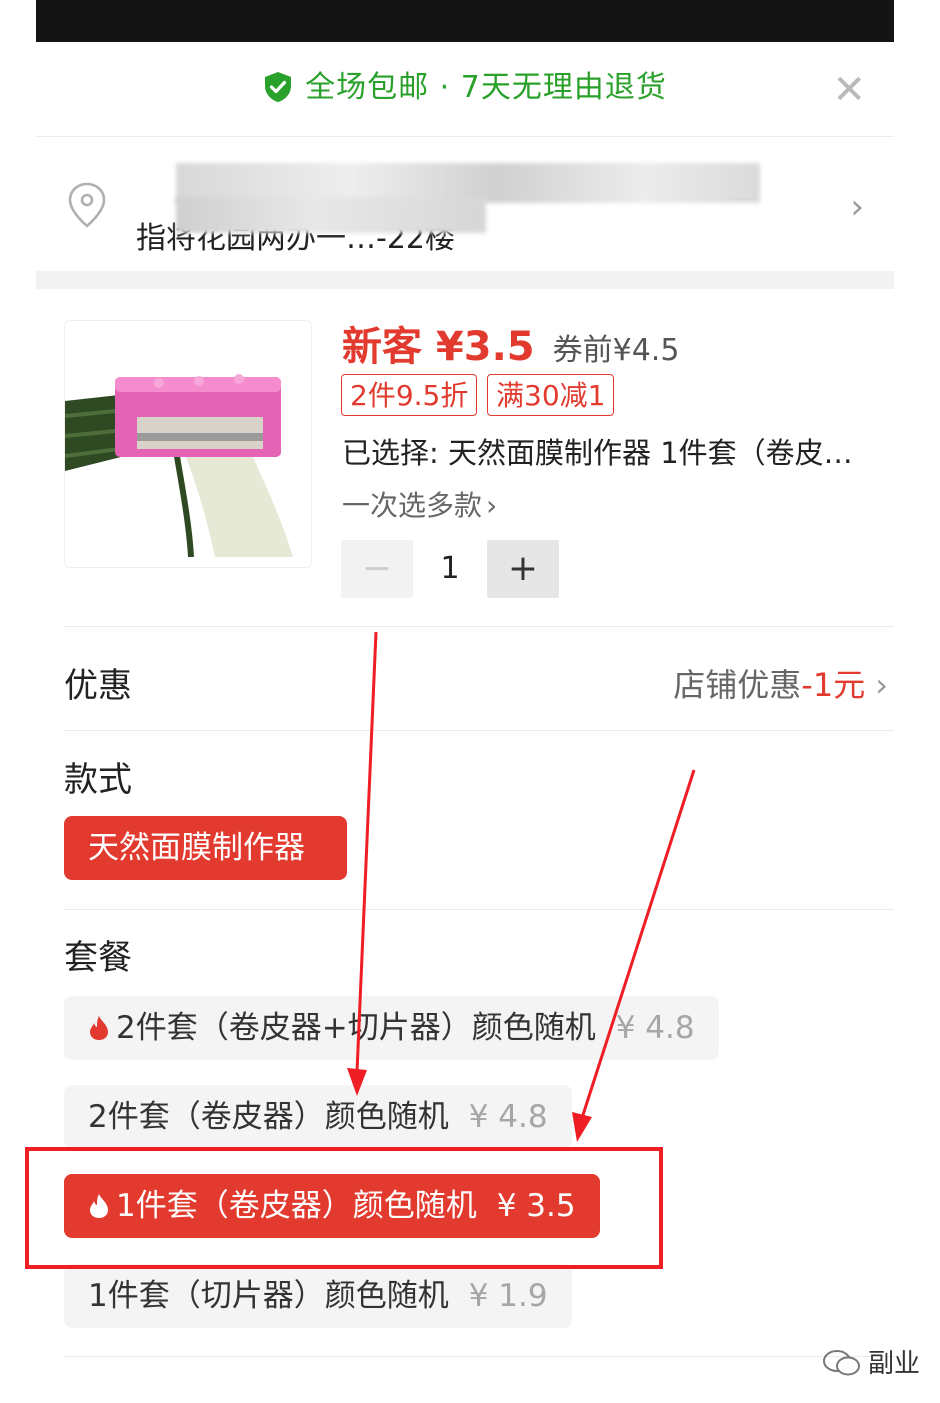 This screenshot has height=1403, width=940. What do you see at coordinates (841, 1363) in the screenshot?
I see `wechat-icon` at bounding box center [841, 1363].